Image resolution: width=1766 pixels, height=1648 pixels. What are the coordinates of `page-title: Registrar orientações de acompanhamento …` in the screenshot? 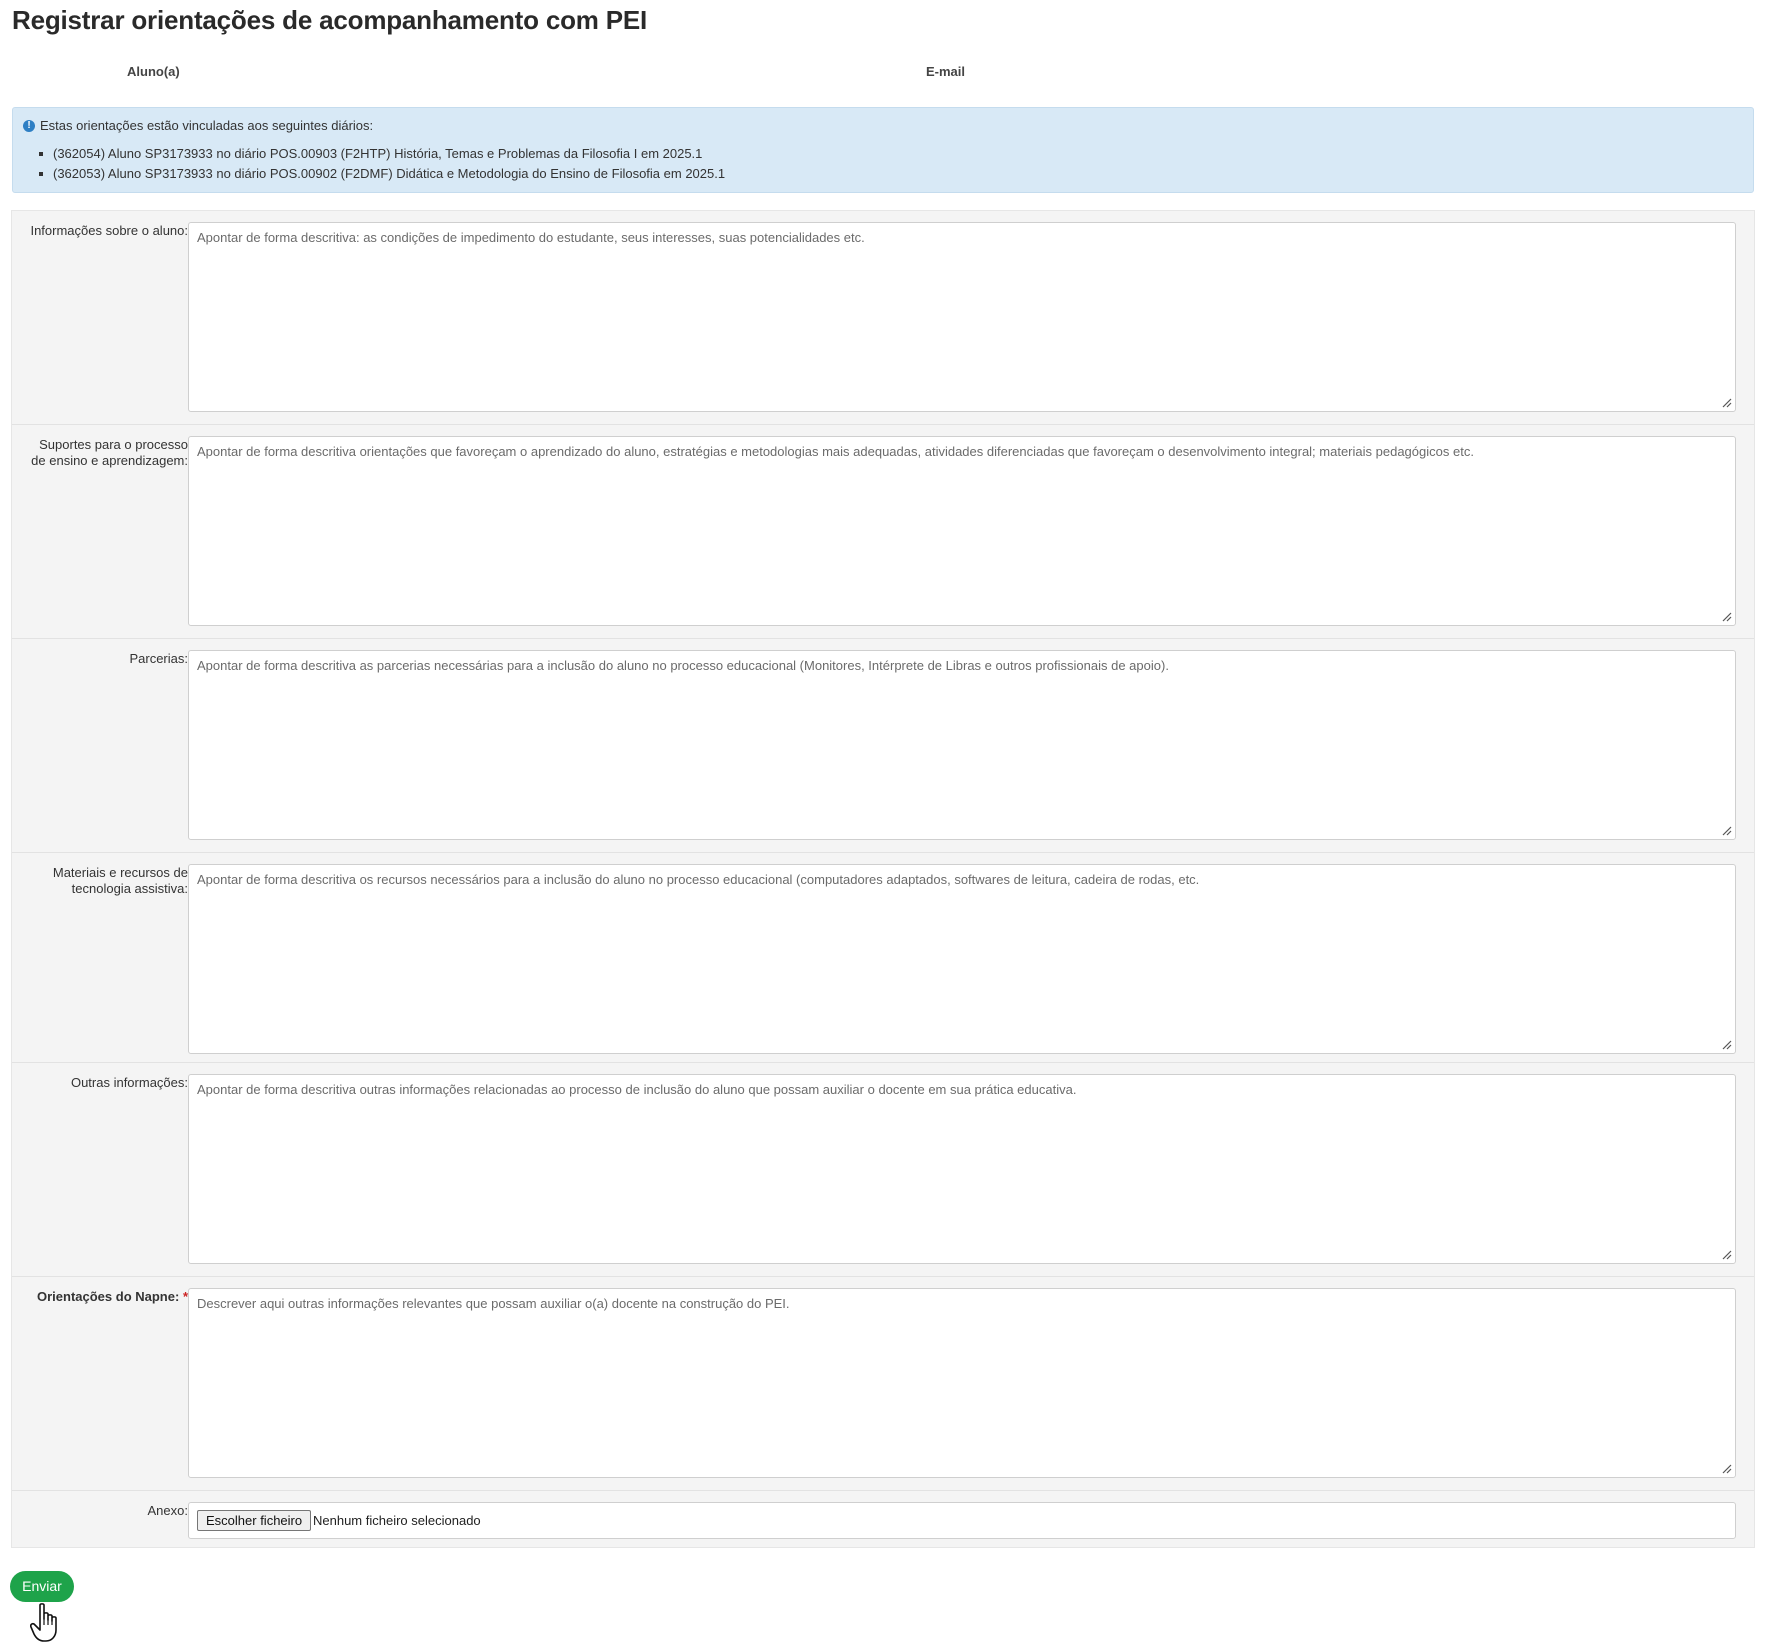 It's located at (330, 20).